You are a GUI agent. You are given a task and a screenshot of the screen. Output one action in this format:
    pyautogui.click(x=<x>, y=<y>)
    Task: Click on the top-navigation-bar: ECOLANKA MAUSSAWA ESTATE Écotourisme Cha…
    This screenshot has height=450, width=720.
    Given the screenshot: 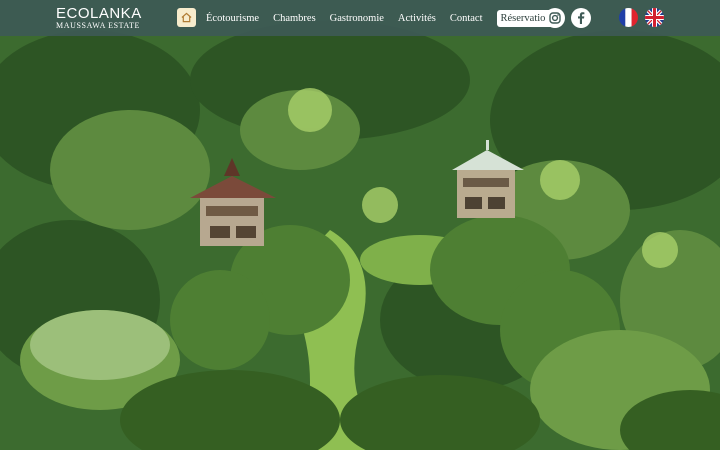 What is the action you would take?
    pyautogui.click(x=360, y=18)
    